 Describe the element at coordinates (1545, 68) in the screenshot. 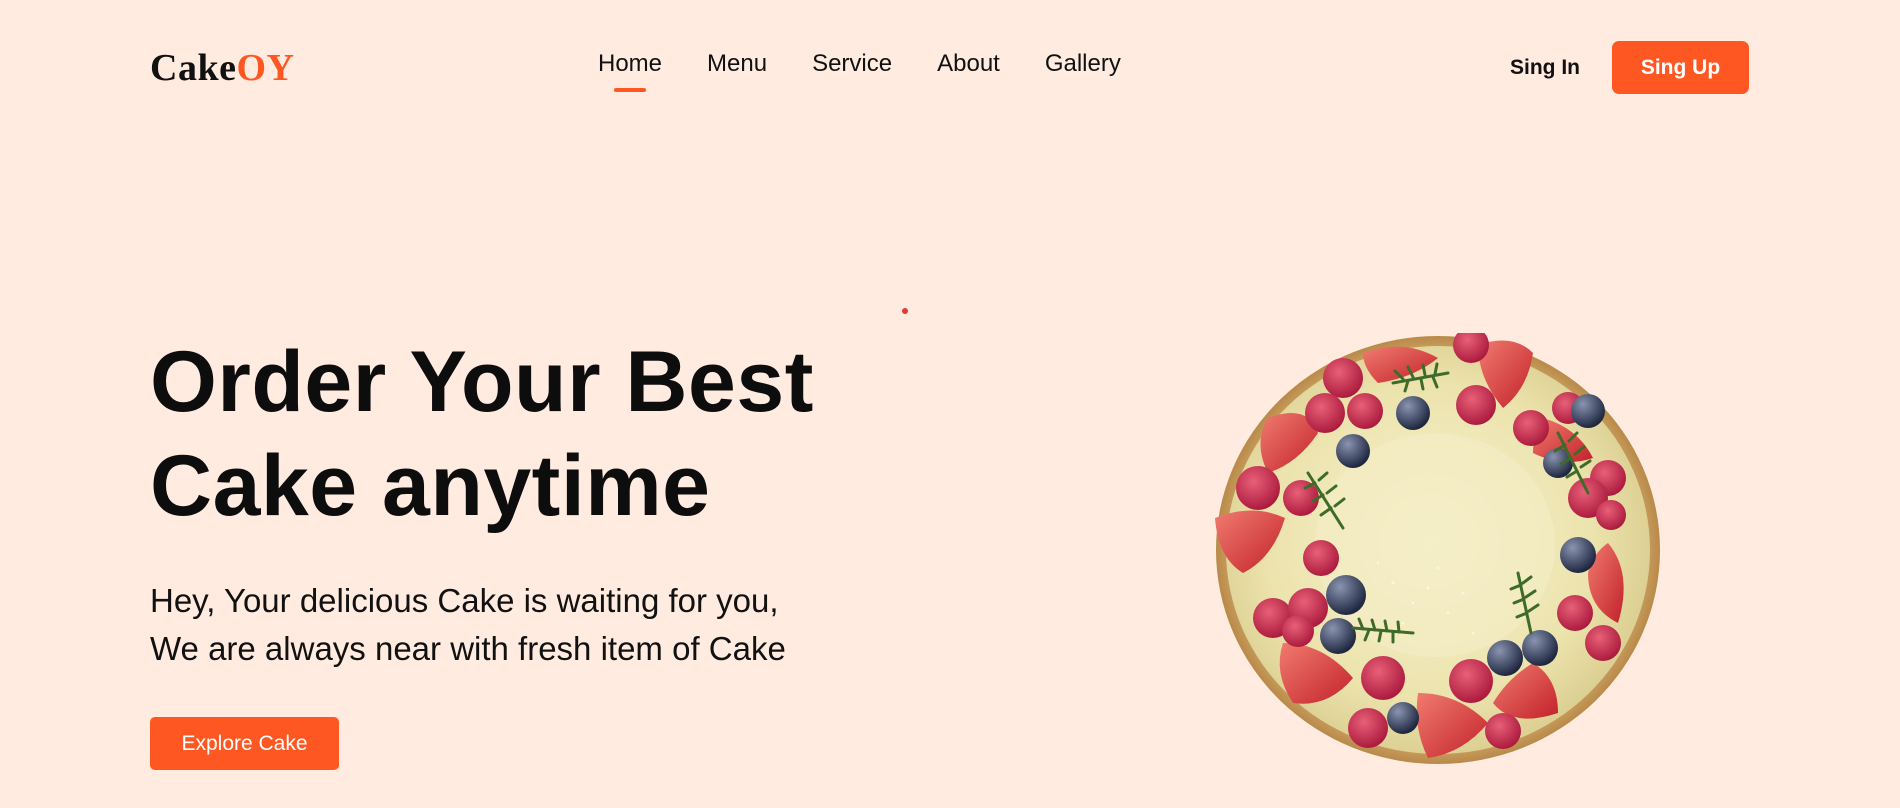

I see `sign-in-link: Sing In` at that location.